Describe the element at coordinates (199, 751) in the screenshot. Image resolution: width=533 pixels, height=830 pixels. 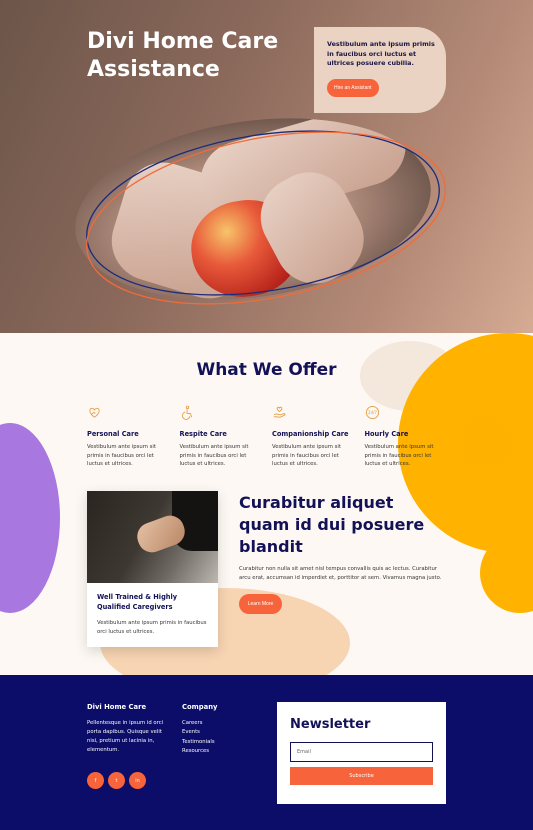
I see `footer-link-resources: Resources` at that location.